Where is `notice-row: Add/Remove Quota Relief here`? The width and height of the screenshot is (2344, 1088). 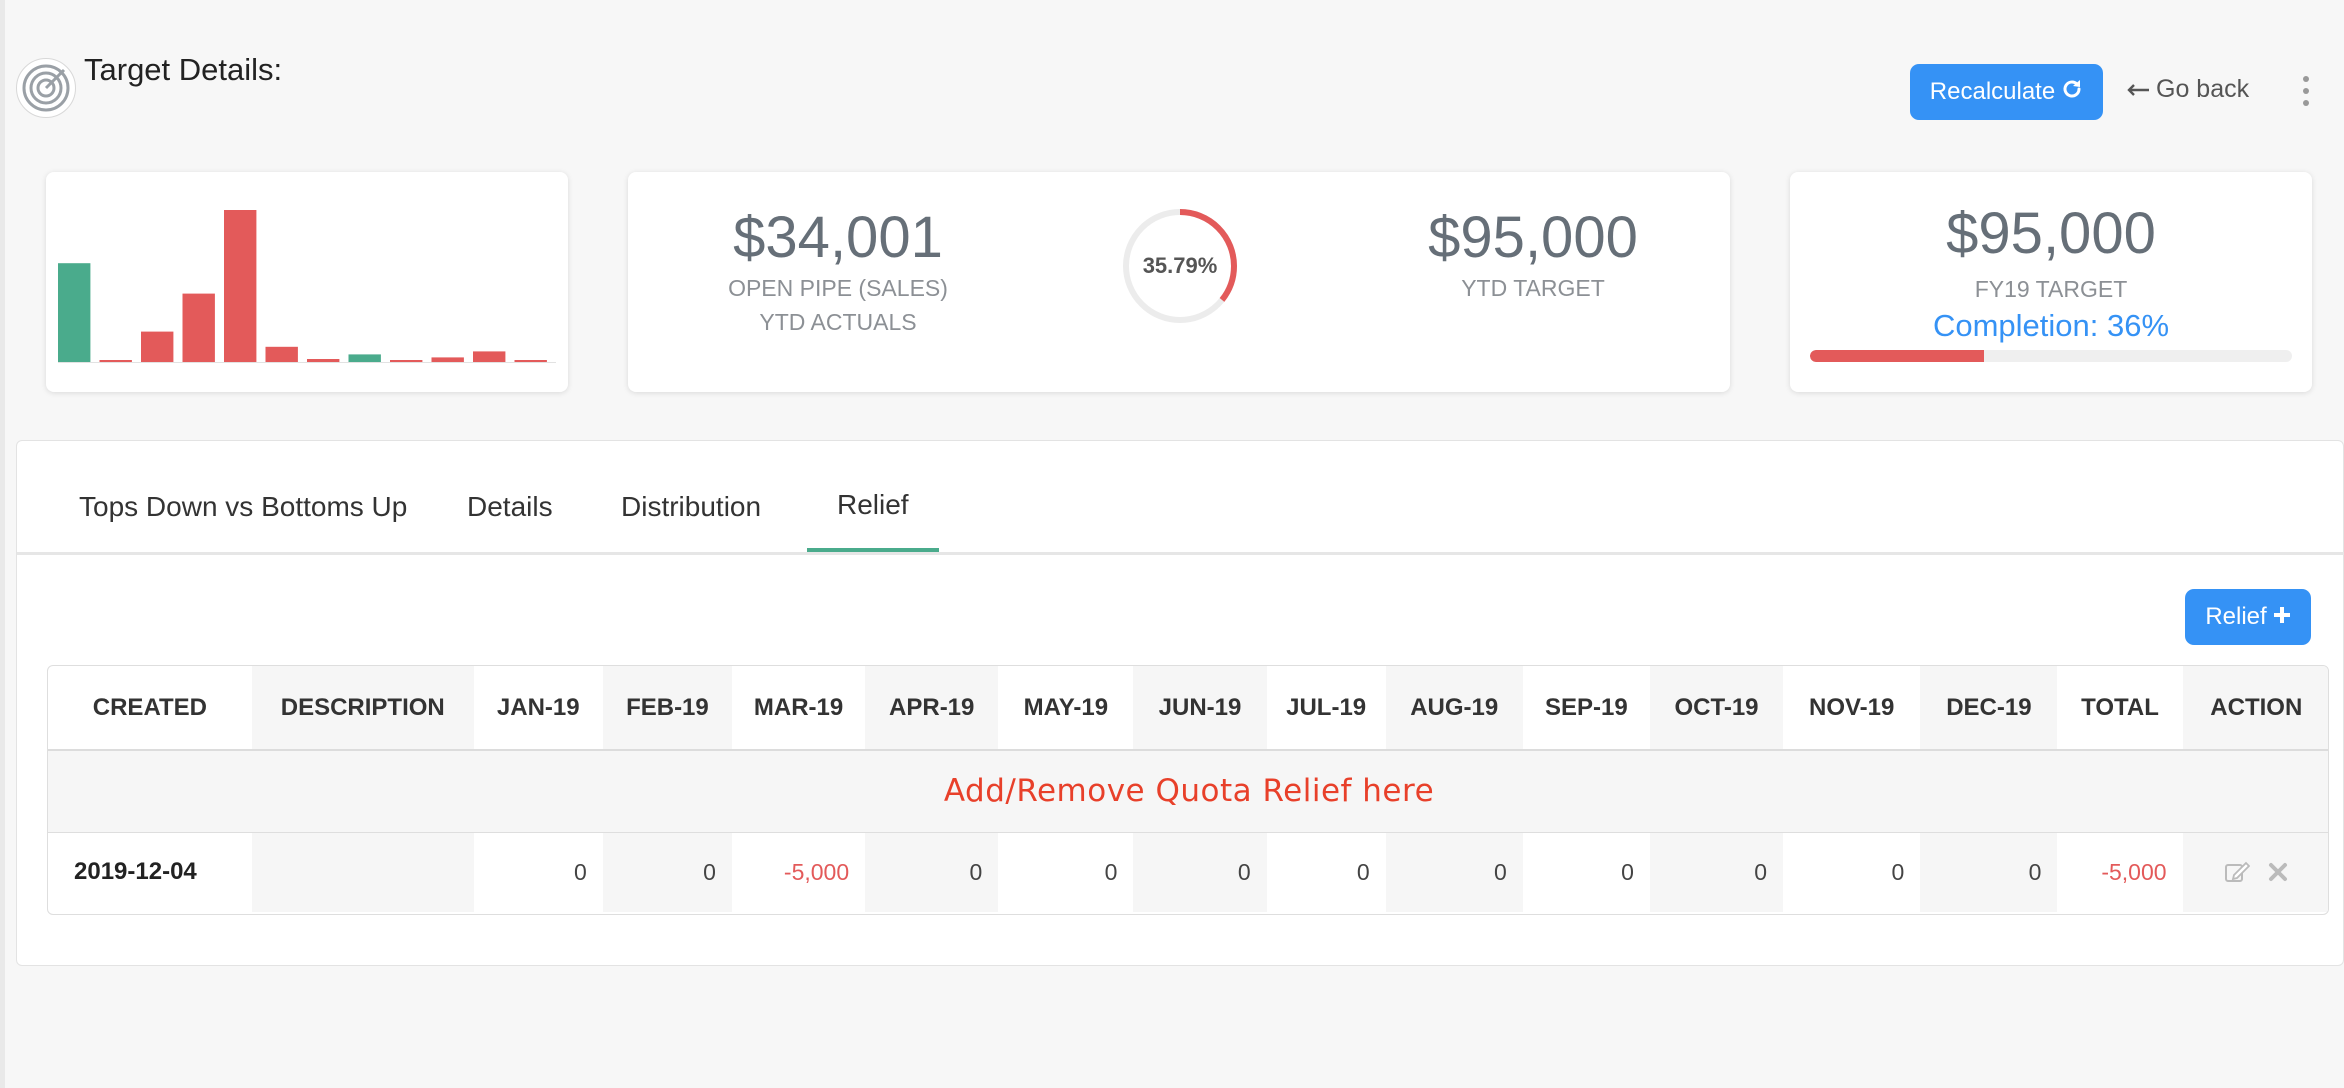
notice-row: Add/Remove Quota Relief here is located at coordinates (1188, 791).